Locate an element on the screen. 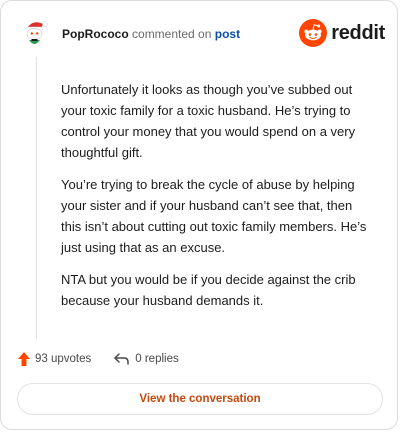  thread-line is located at coordinates (36, 198).